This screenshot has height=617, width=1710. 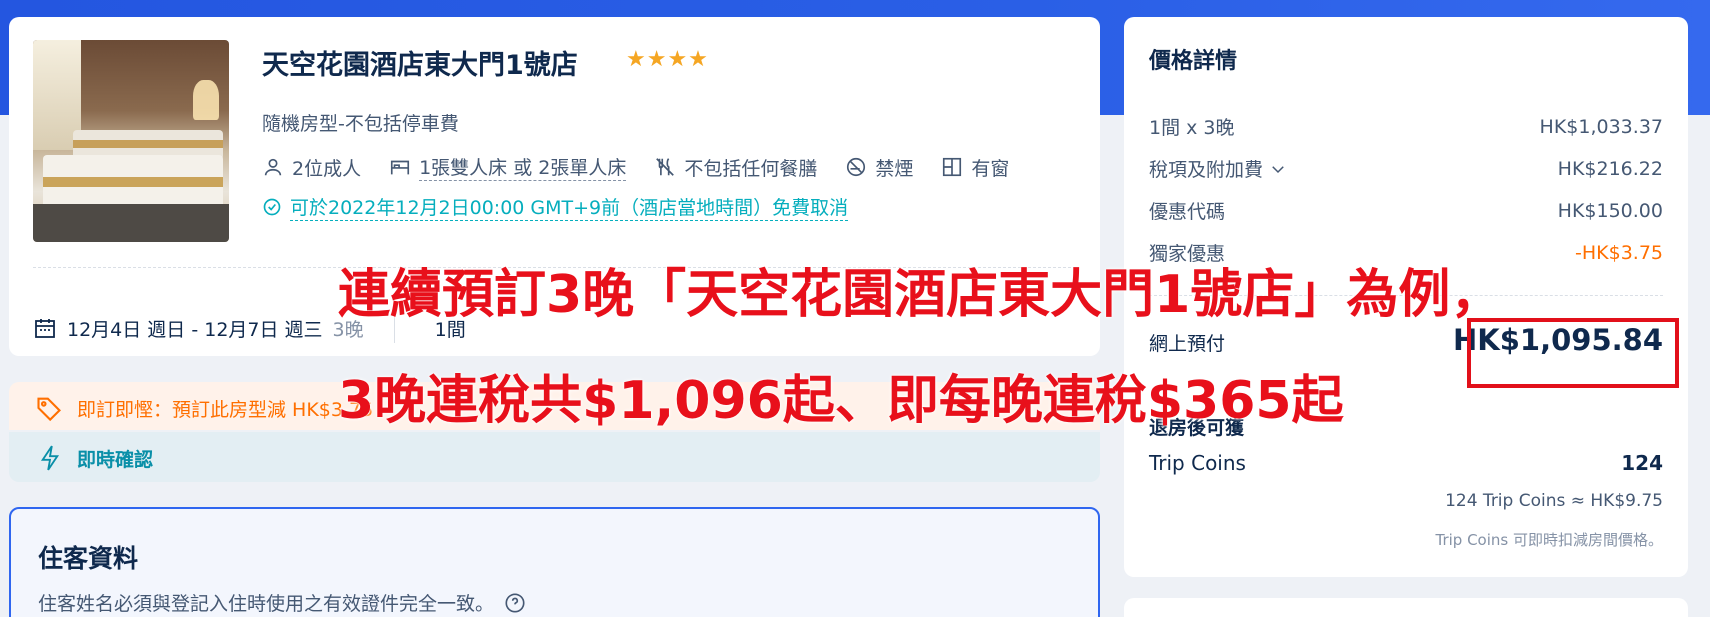 I want to click on meals-label: 不包括任何餐膳, so click(x=751, y=168).